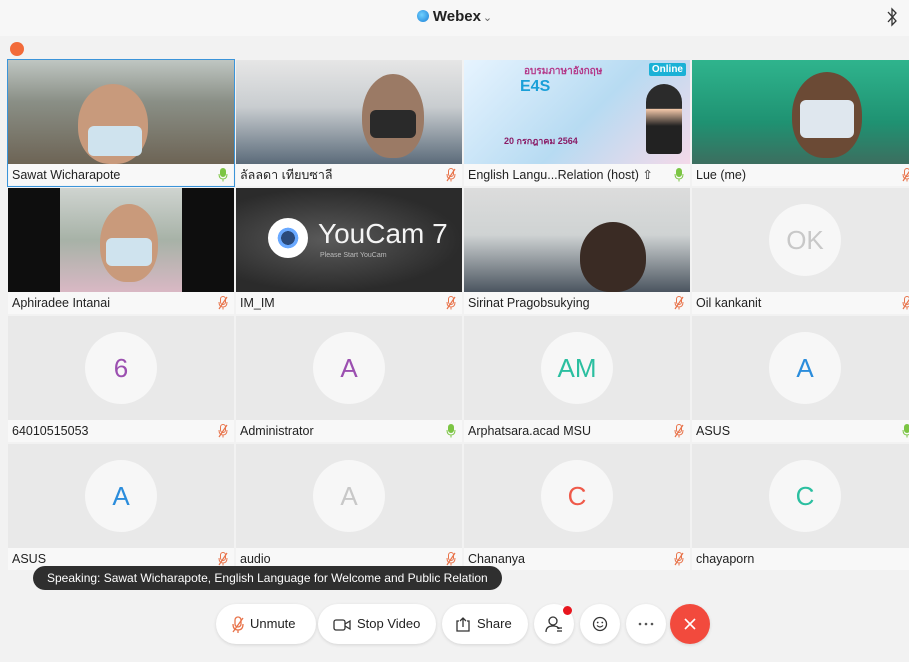 This screenshot has height=662, width=909. What do you see at coordinates (529, 431) in the screenshot?
I see `participant-name: Arphatsara.acad MSU` at bounding box center [529, 431].